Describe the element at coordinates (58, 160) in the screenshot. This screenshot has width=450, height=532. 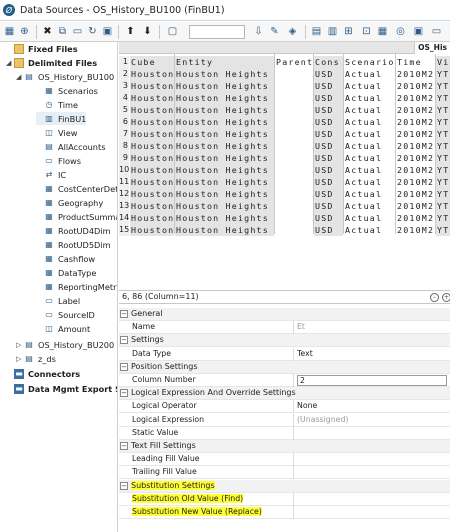
I see `tree-item: ▭ Flows` at that location.